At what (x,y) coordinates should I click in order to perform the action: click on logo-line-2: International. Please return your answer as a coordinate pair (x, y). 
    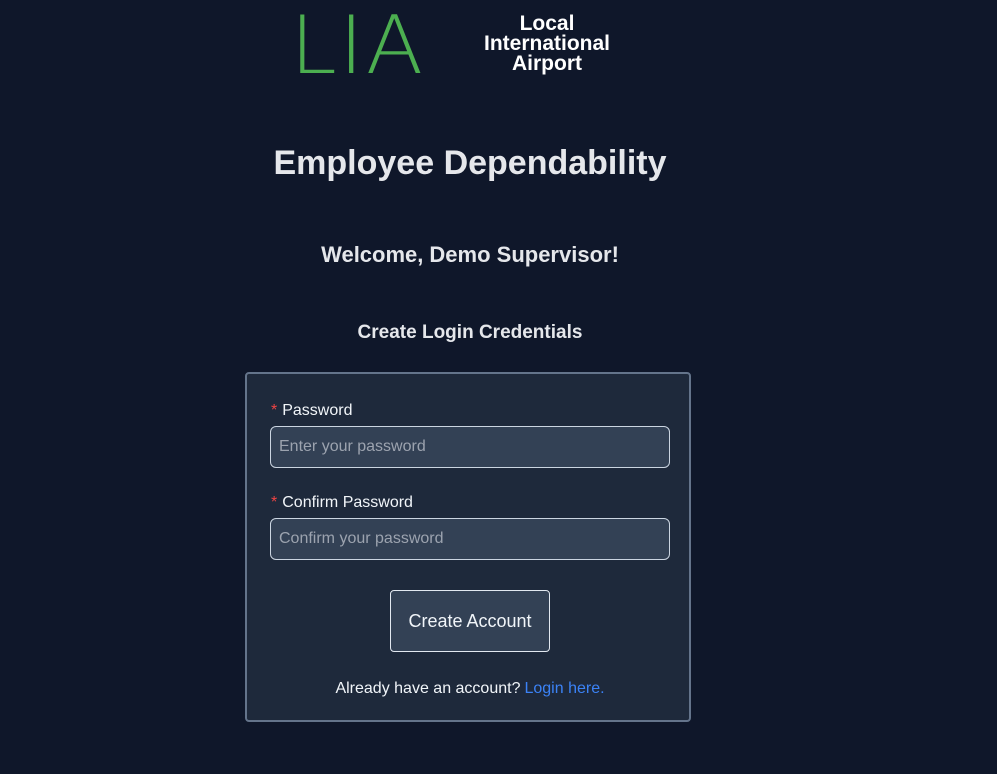
    Looking at the image, I should click on (546, 43).